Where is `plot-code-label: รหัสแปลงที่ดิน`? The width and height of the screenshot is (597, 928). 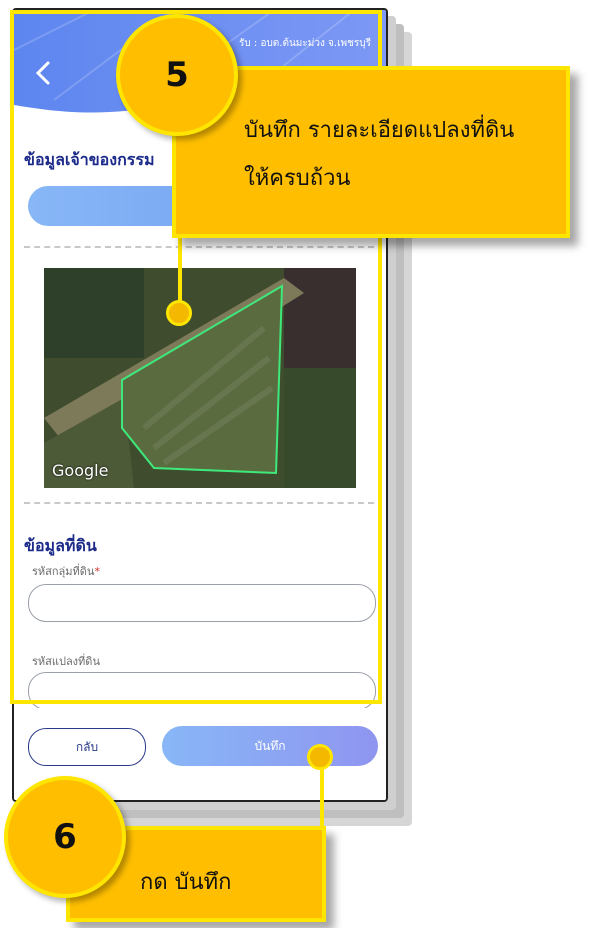 plot-code-label: รหัสแปลงที่ดิน is located at coordinates (66, 661).